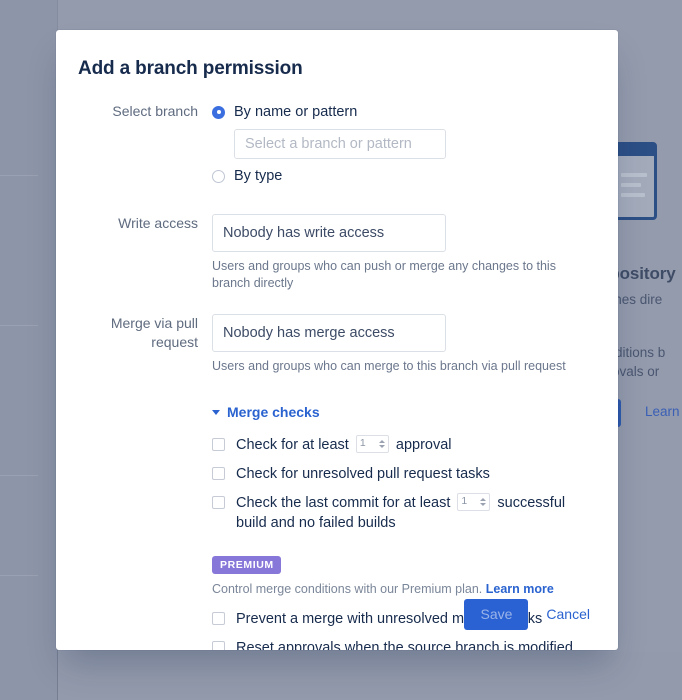 Image resolution: width=682 pixels, height=700 pixels. Describe the element at coordinates (662, 411) in the screenshot. I see `background-learn-more-link: Learn` at that location.